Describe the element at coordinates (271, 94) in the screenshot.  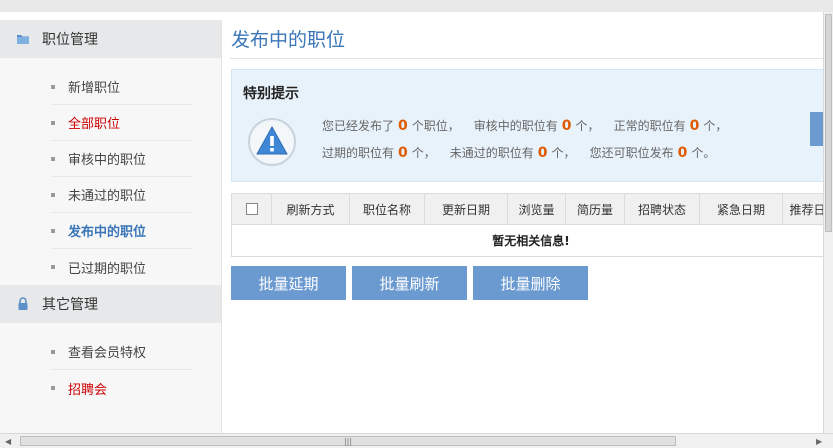
I see `notice-title: 特别提示` at that location.